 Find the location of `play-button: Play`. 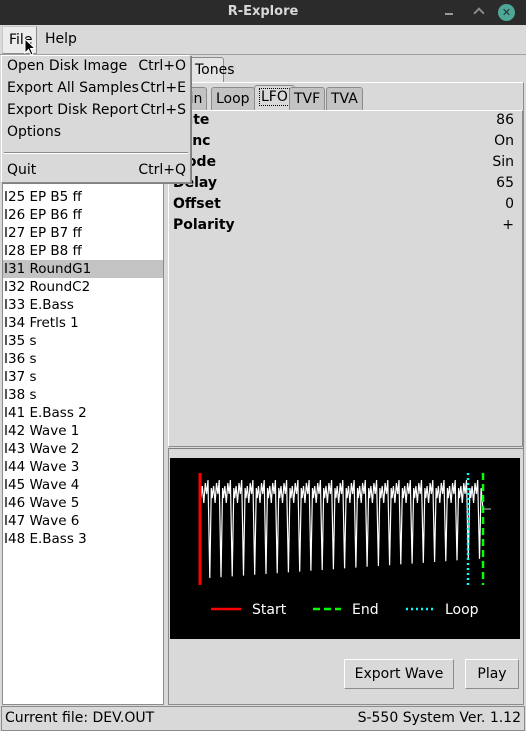

play-button: Play is located at coordinates (492, 674).